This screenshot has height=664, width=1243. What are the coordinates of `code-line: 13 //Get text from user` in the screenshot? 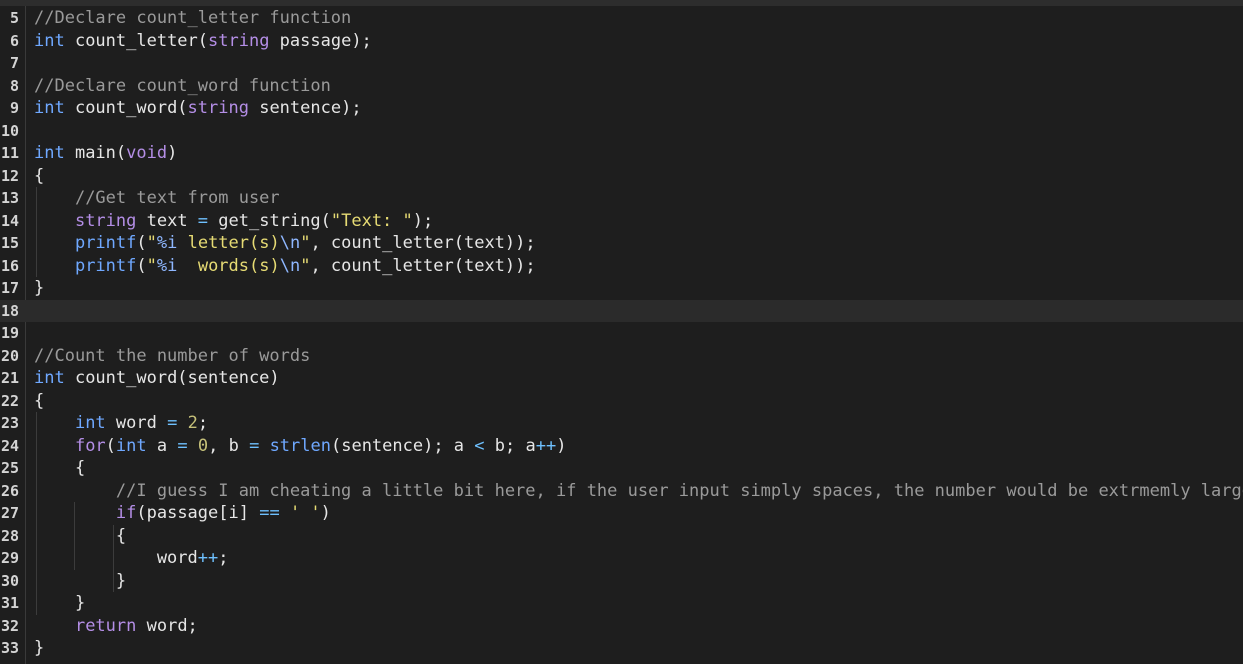 It's located at (621, 198).